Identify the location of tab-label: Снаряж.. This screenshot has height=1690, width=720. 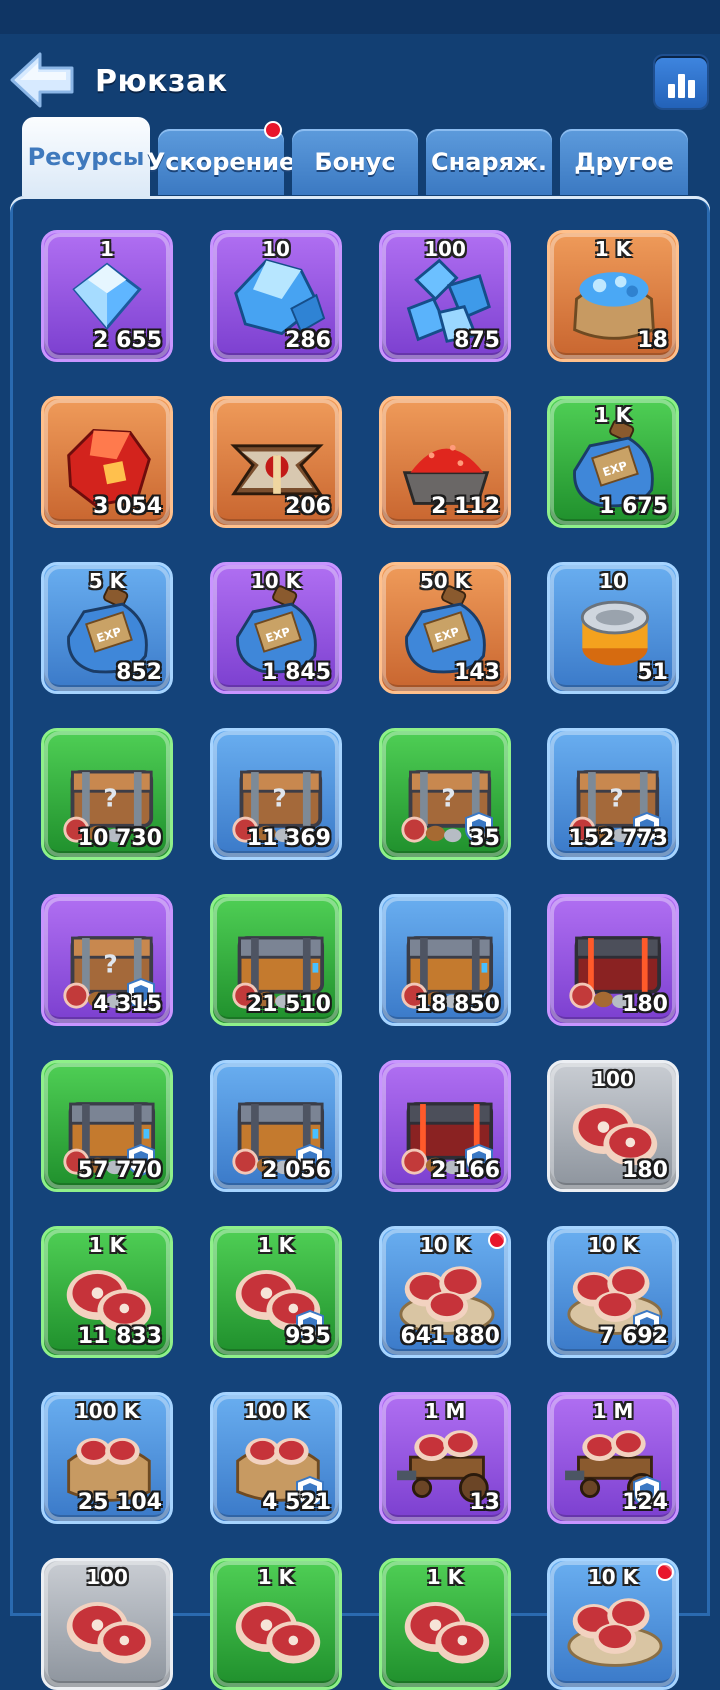
(489, 162).